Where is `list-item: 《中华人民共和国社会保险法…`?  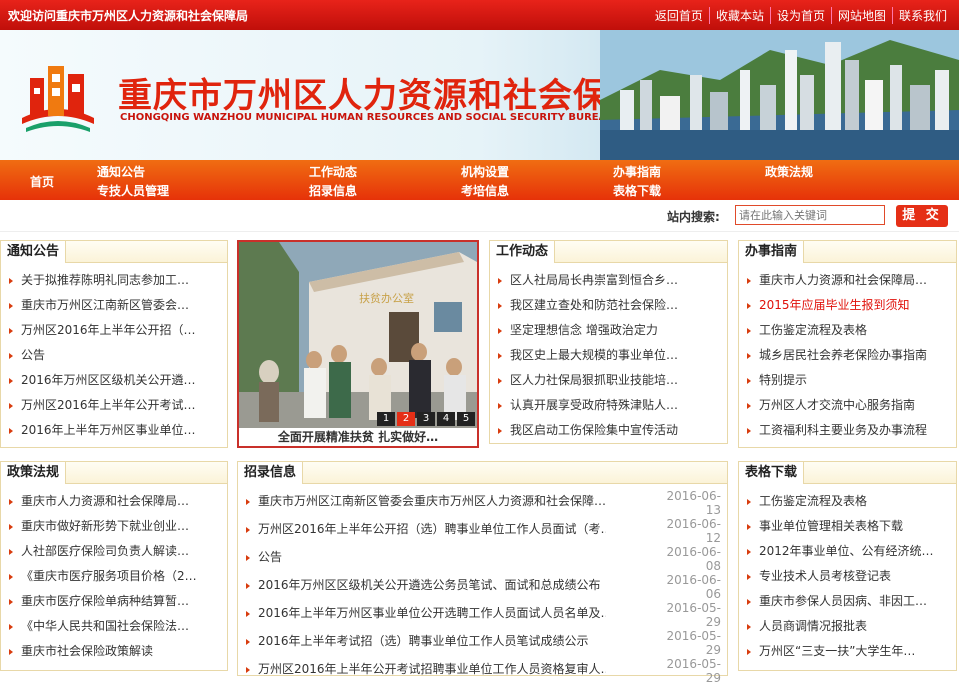 list-item: 《中华人民共和国社会保险法… is located at coordinates (115, 626).